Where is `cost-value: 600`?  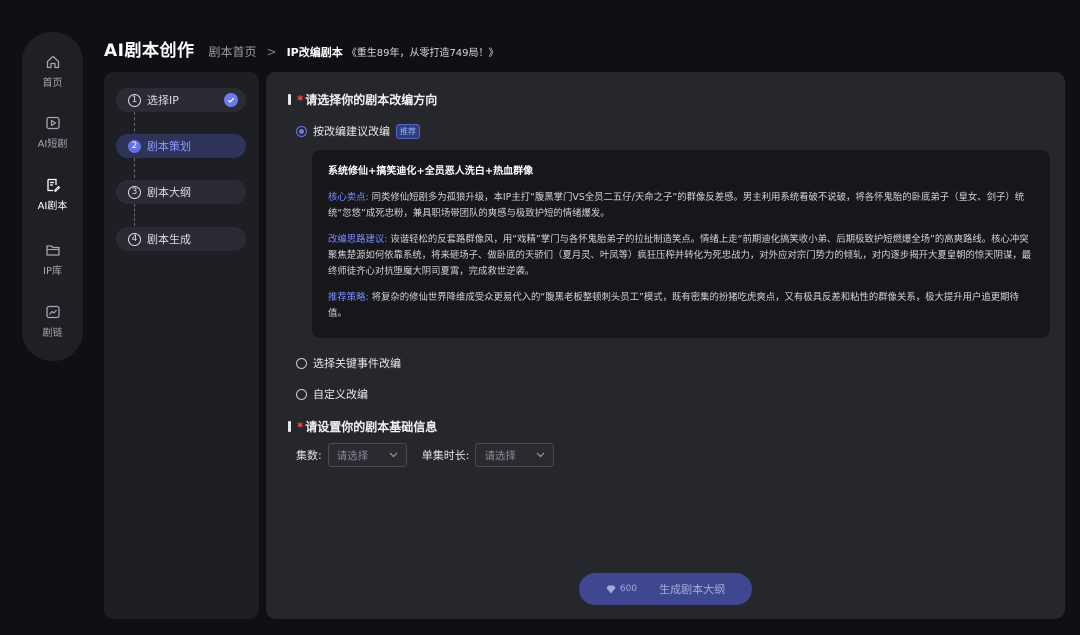
cost-value: 600 is located at coordinates (628, 589).